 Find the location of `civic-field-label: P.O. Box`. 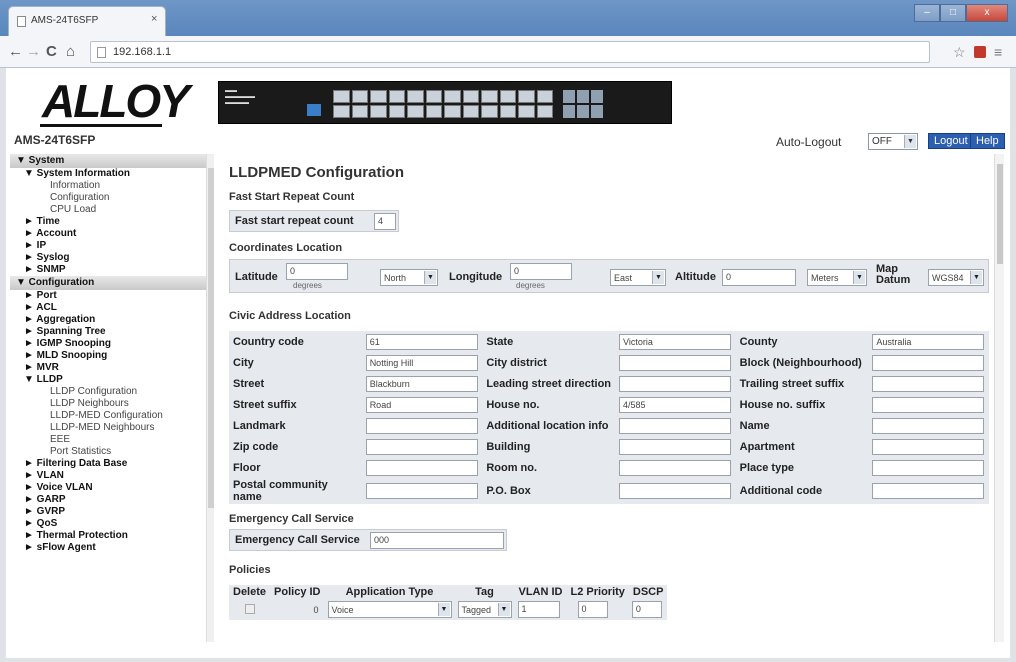

civic-field-label: P.O. Box is located at coordinates (508, 491).